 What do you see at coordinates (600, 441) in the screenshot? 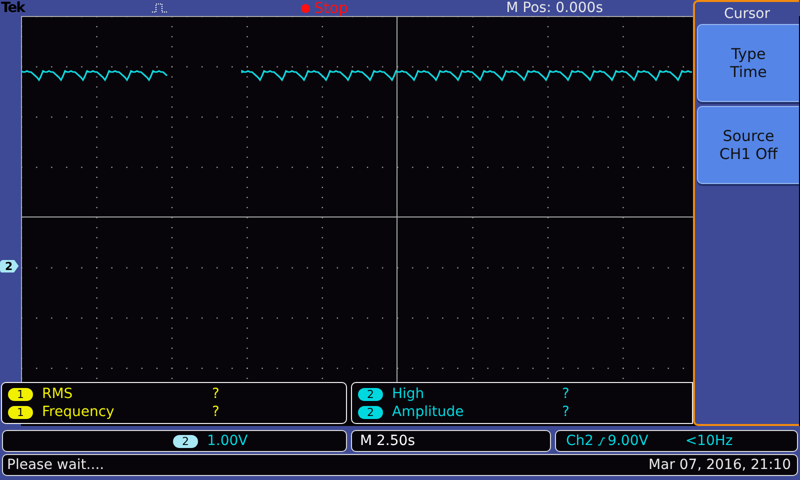
I see `rising-edge-icon` at bounding box center [600, 441].